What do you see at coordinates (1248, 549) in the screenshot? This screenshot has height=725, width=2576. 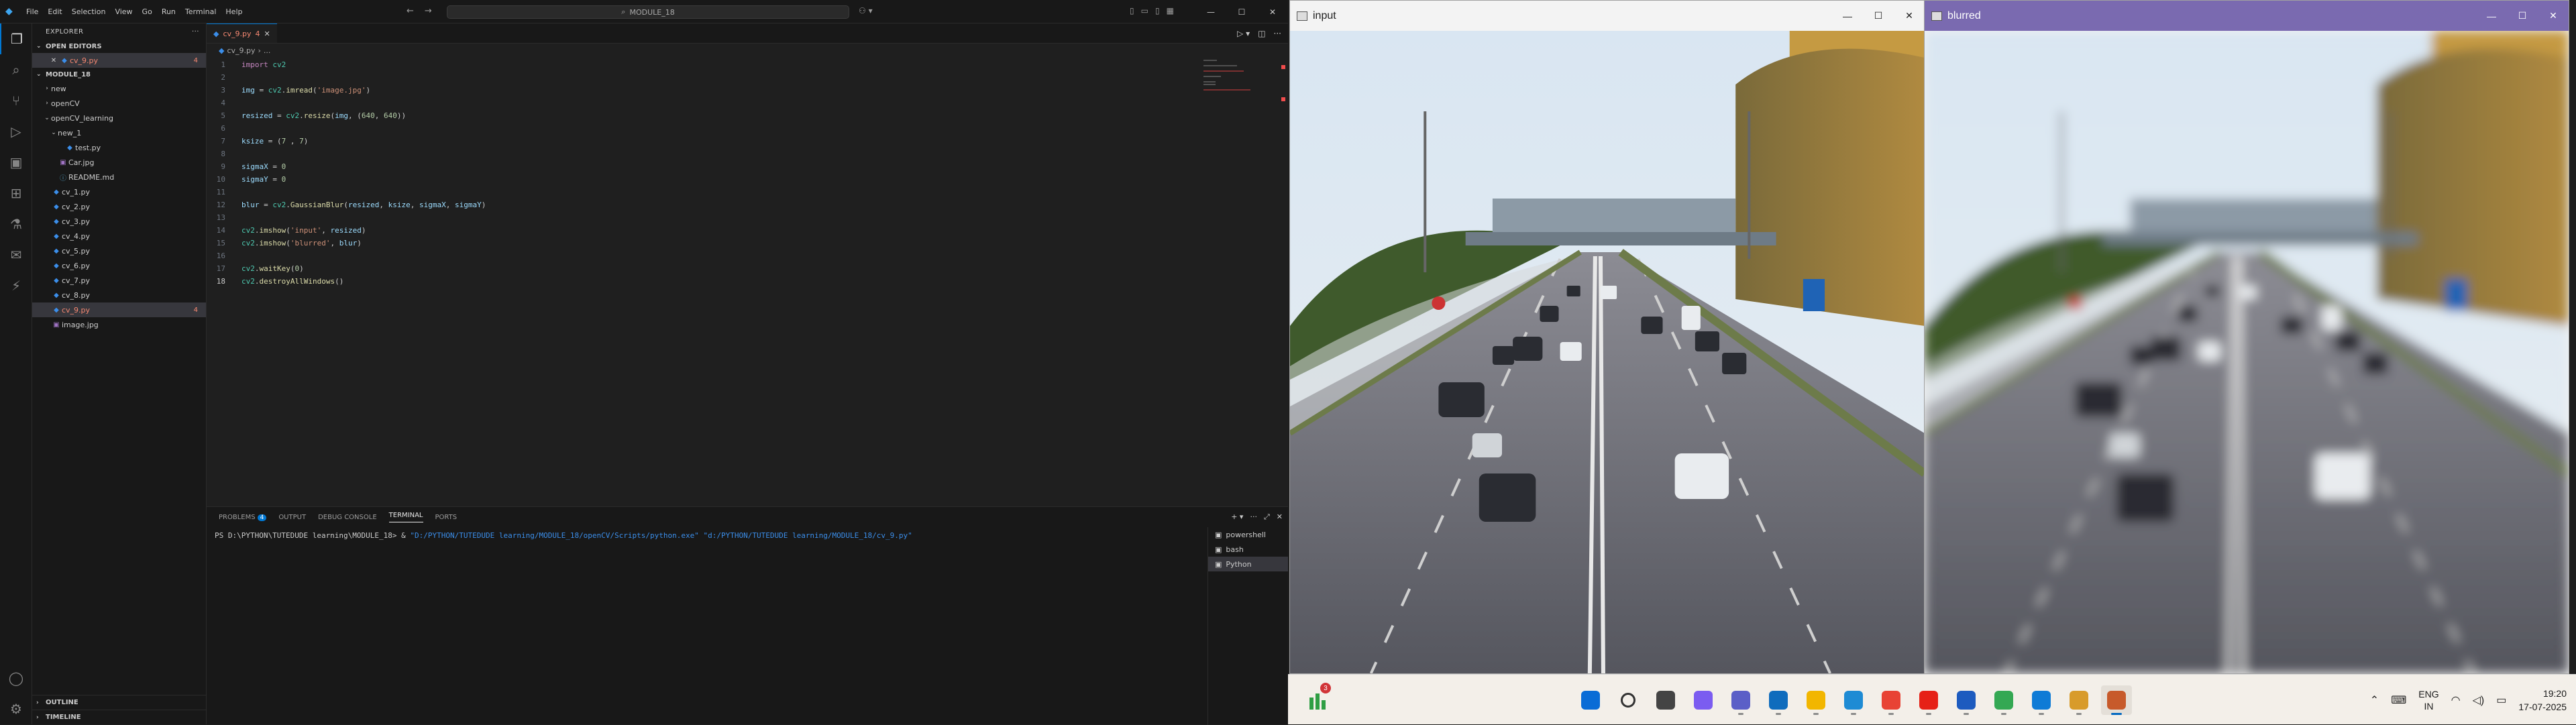 I see `terminal-item-bash: ▣ bash` at bounding box center [1248, 549].